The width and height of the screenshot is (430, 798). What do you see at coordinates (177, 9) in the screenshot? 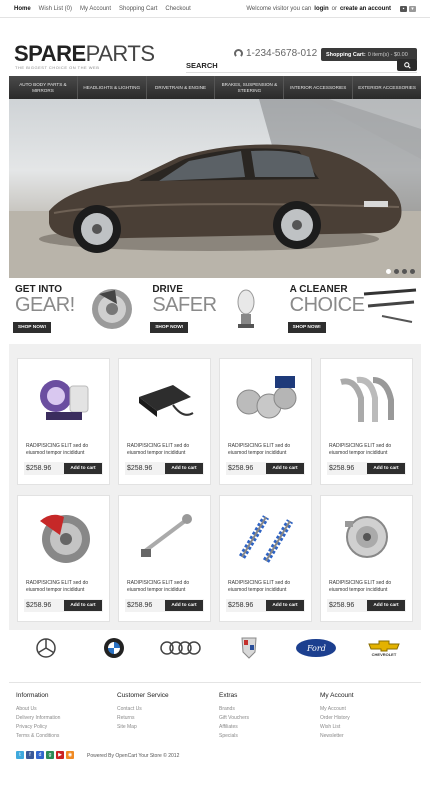
I see `top-link-checkout: Checkout` at bounding box center [177, 9].